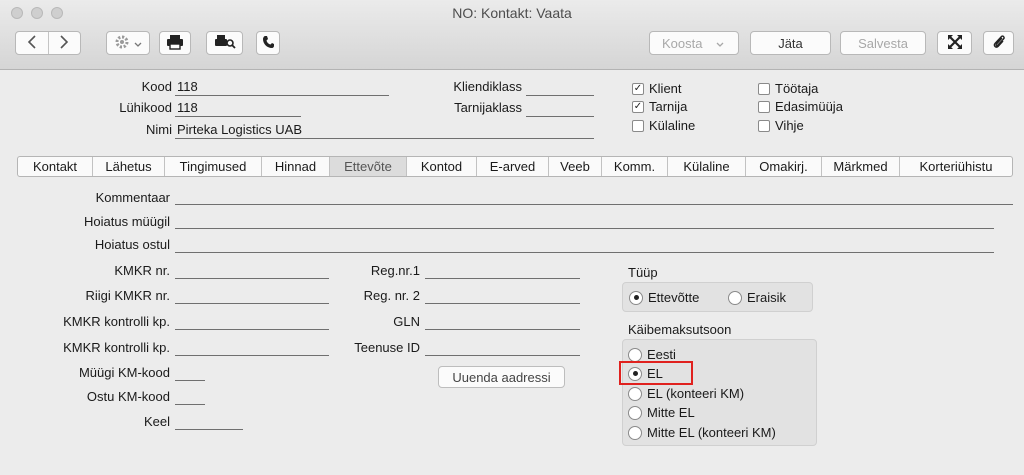 The width and height of the screenshot is (1024, 475). What do you see at coordinates (502, 329) in the screenshot?
I see `gln-field` at bounding box center [502, 329].